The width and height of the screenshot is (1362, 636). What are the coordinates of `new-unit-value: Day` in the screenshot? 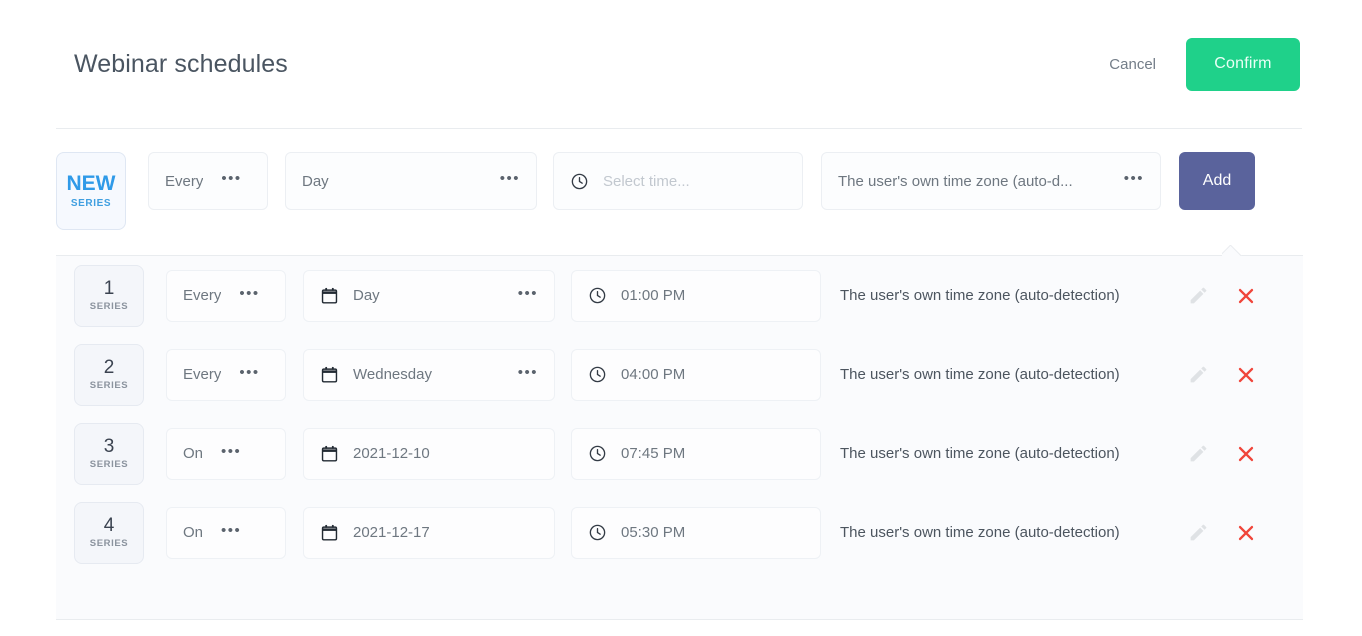 It's located at (315, 181).